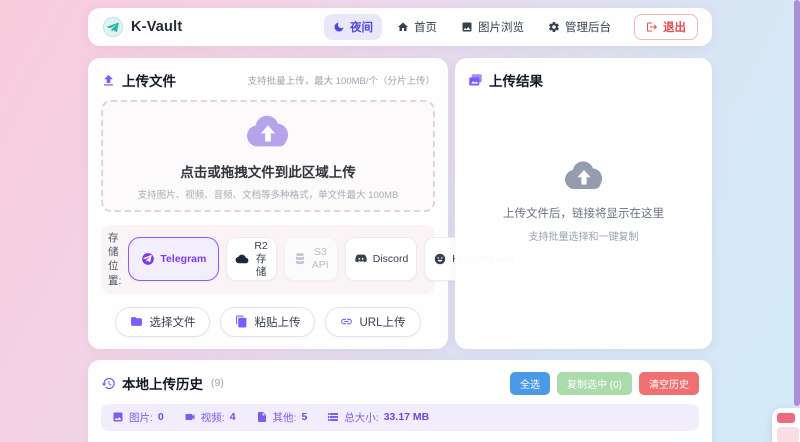 The width and height of the screenshot is (800, 442). What do you see at coordinates (583, 238) in the screenshot?
I see `result-empty-subtitle: 支持批量选择和一键复制` at bounding box center [583, 238].